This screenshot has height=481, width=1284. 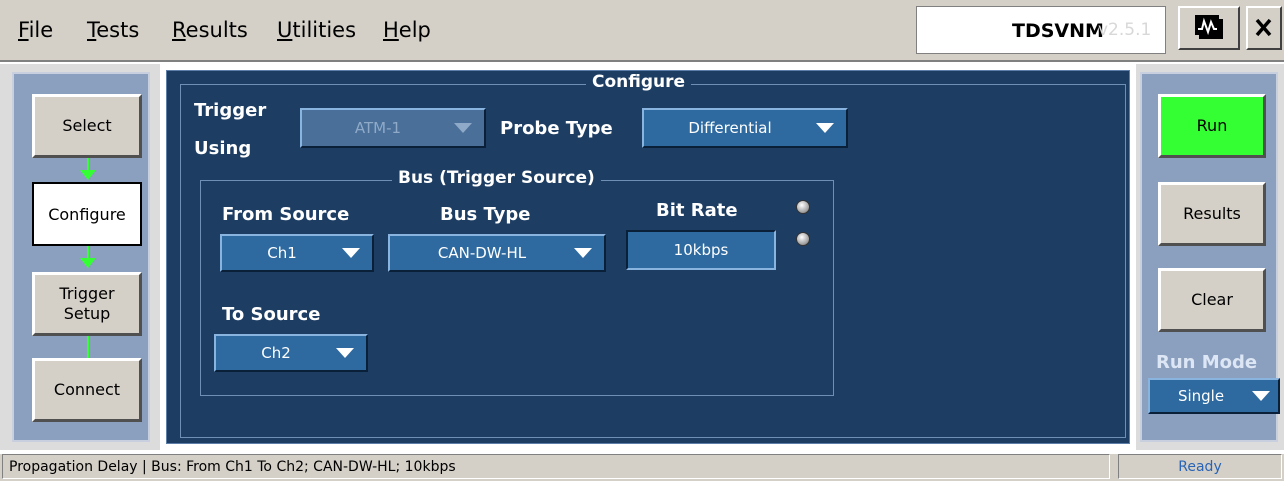 I want to click on from-source-dropdown: Ch1, so click(x=297, y=253).